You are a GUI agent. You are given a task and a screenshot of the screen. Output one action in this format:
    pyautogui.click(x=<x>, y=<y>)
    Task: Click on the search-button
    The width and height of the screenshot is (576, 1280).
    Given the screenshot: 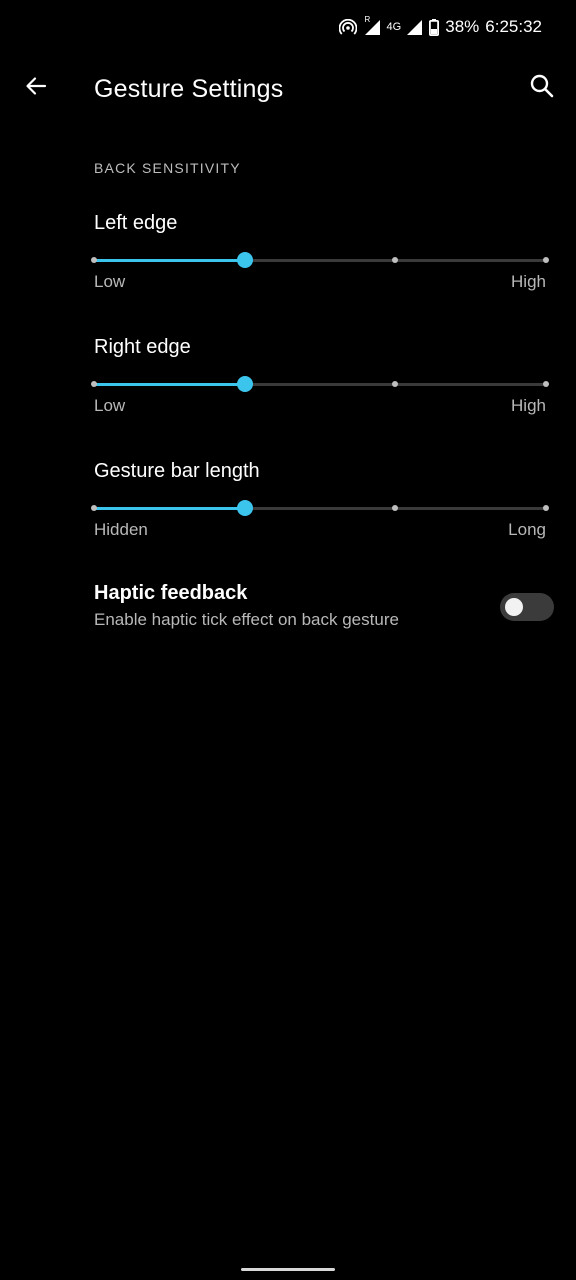 What is the action you would take?
    pyautogui.click(x=542, y=88)
    